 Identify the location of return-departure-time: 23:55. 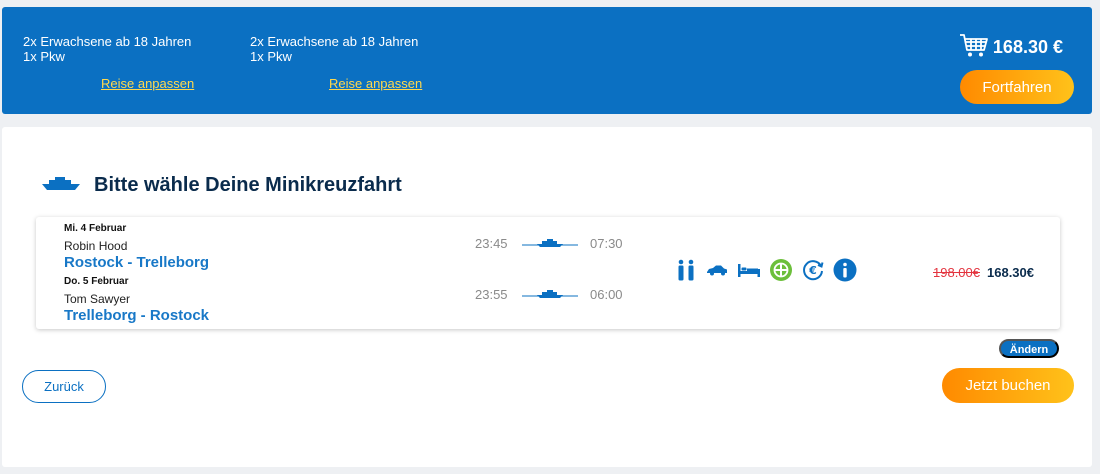
(491, 294).